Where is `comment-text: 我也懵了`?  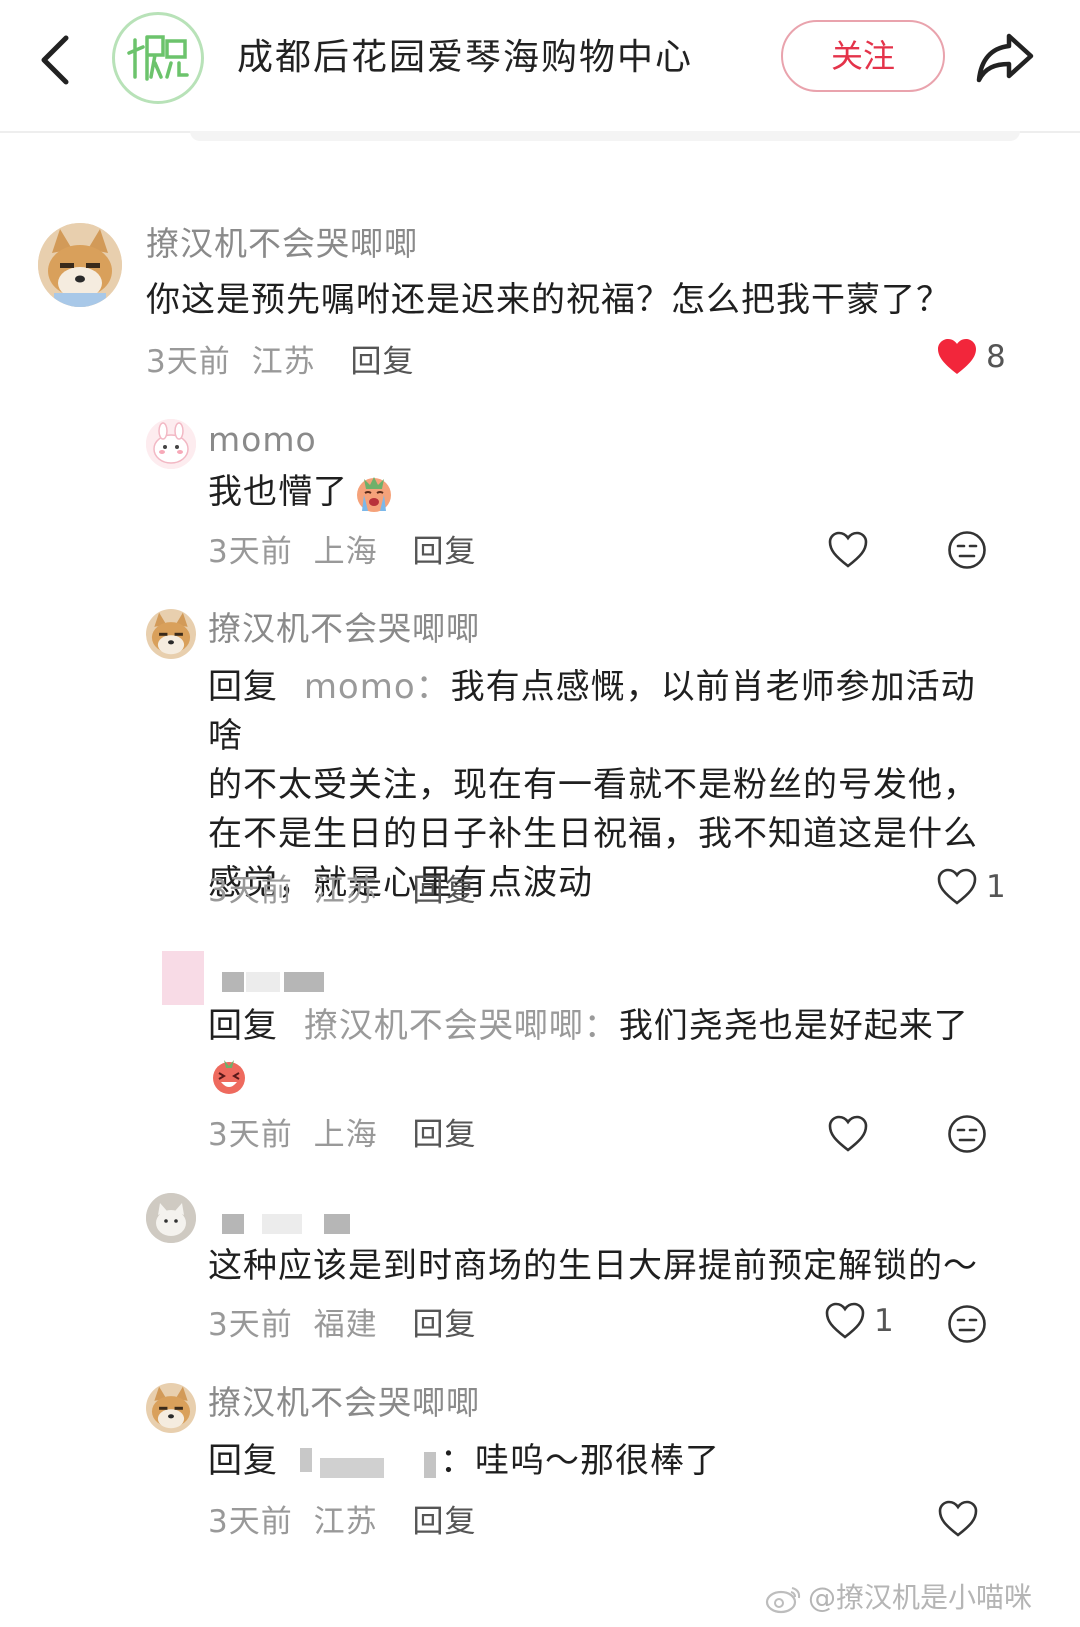 comment-text: 我也懵了 is located at coordinates (278, 492).